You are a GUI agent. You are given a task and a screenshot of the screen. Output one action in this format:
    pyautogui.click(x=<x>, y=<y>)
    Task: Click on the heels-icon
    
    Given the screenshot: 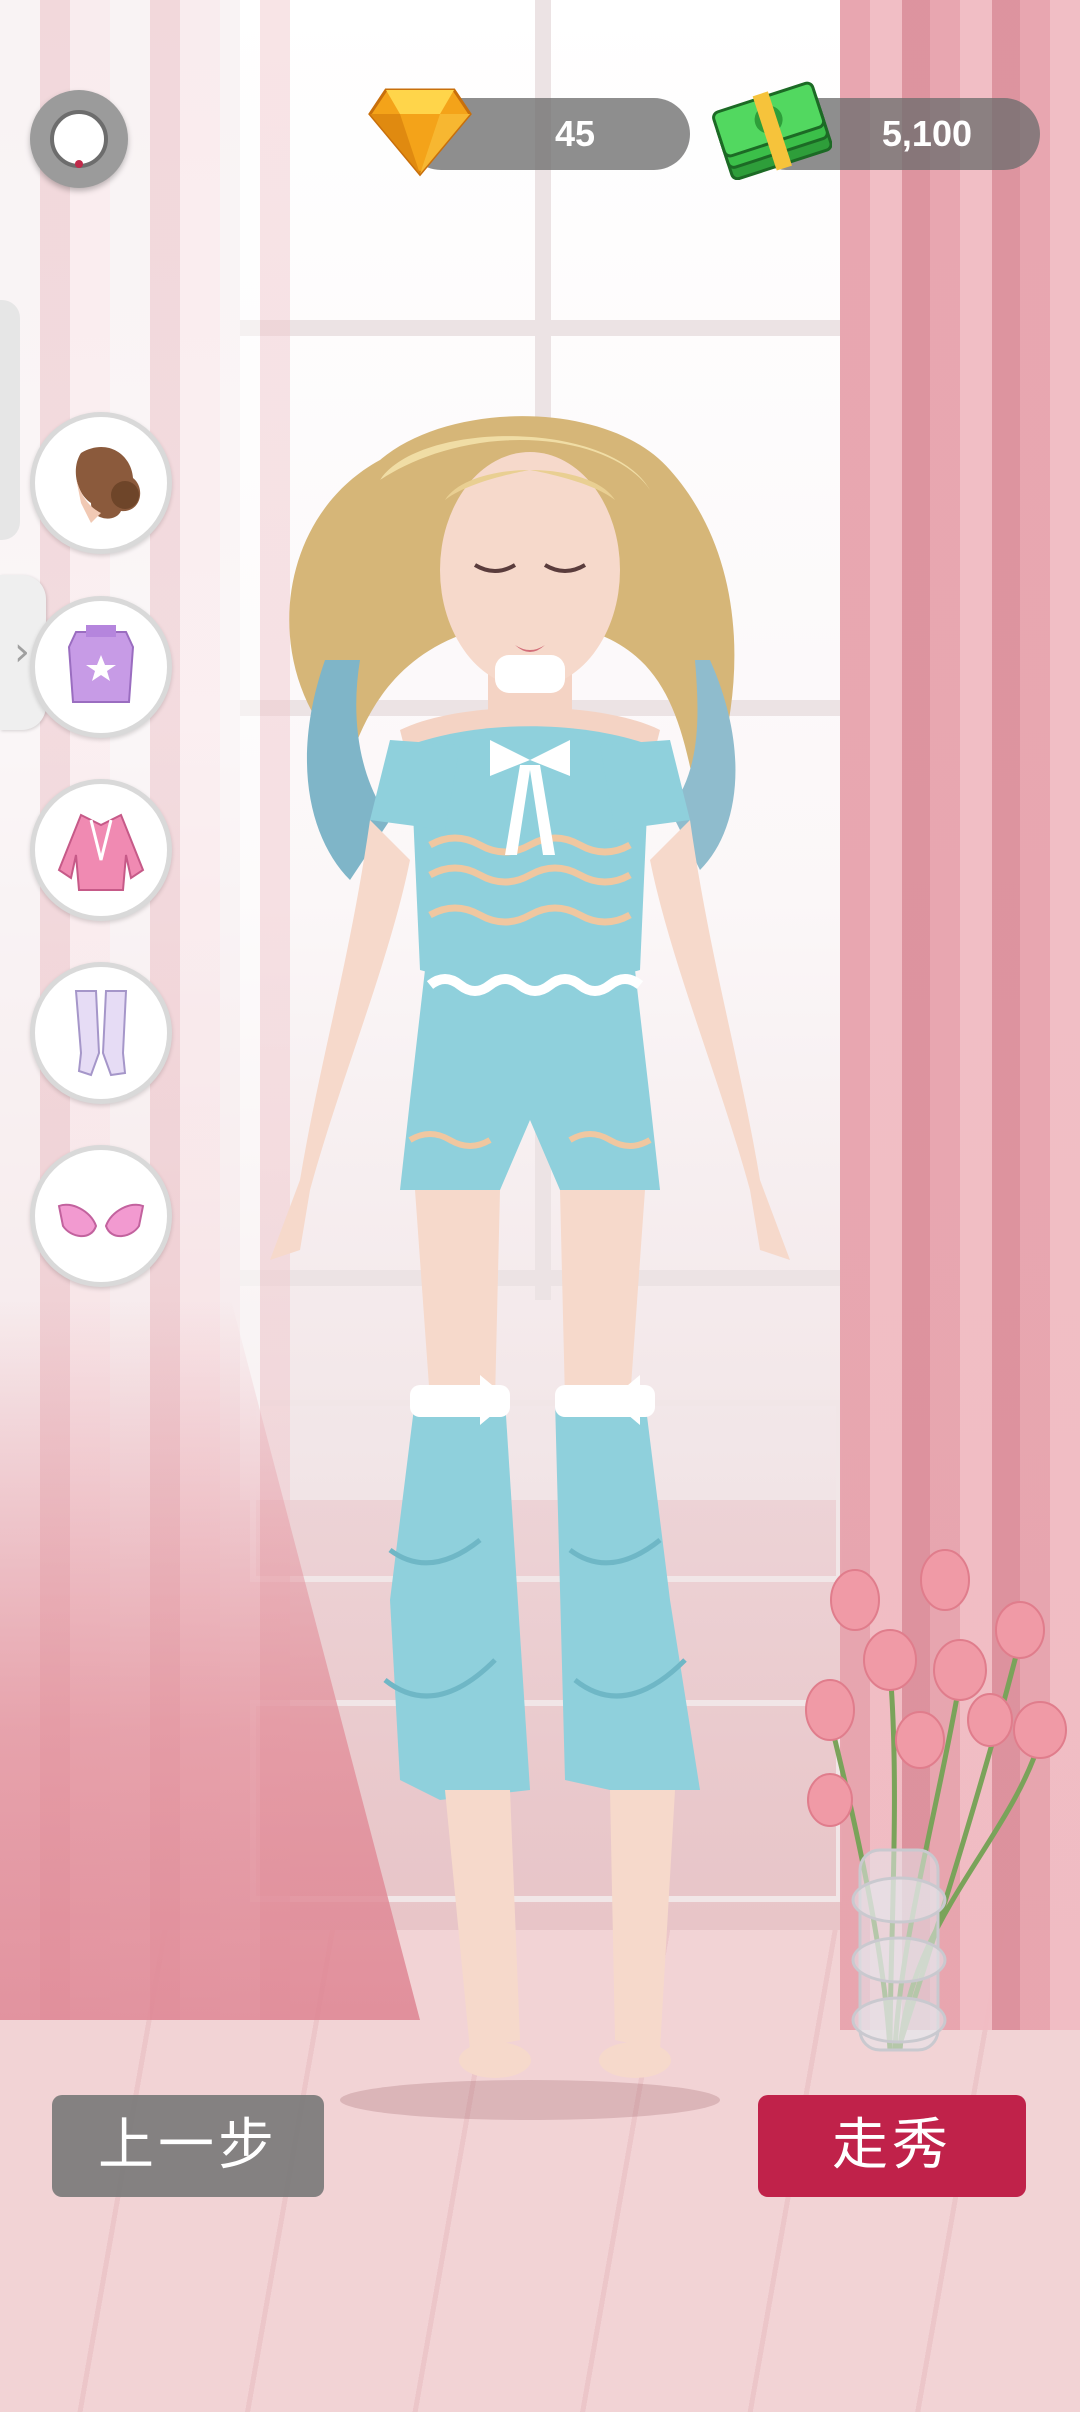 What is the action you would take?
    pyautogui.click(x=101, y=1220)
    